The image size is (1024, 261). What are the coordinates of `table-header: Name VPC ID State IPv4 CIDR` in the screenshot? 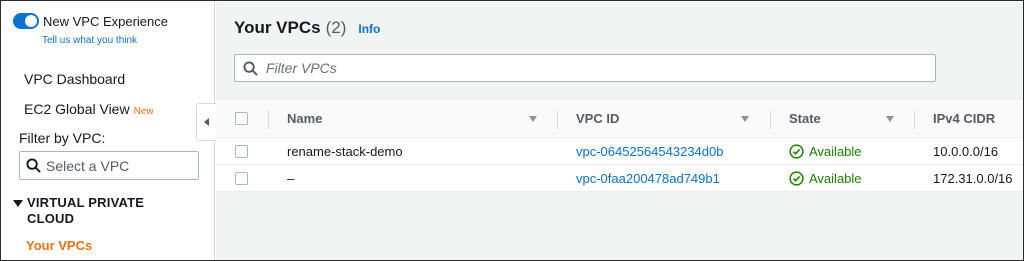 It's located at (619, 118).